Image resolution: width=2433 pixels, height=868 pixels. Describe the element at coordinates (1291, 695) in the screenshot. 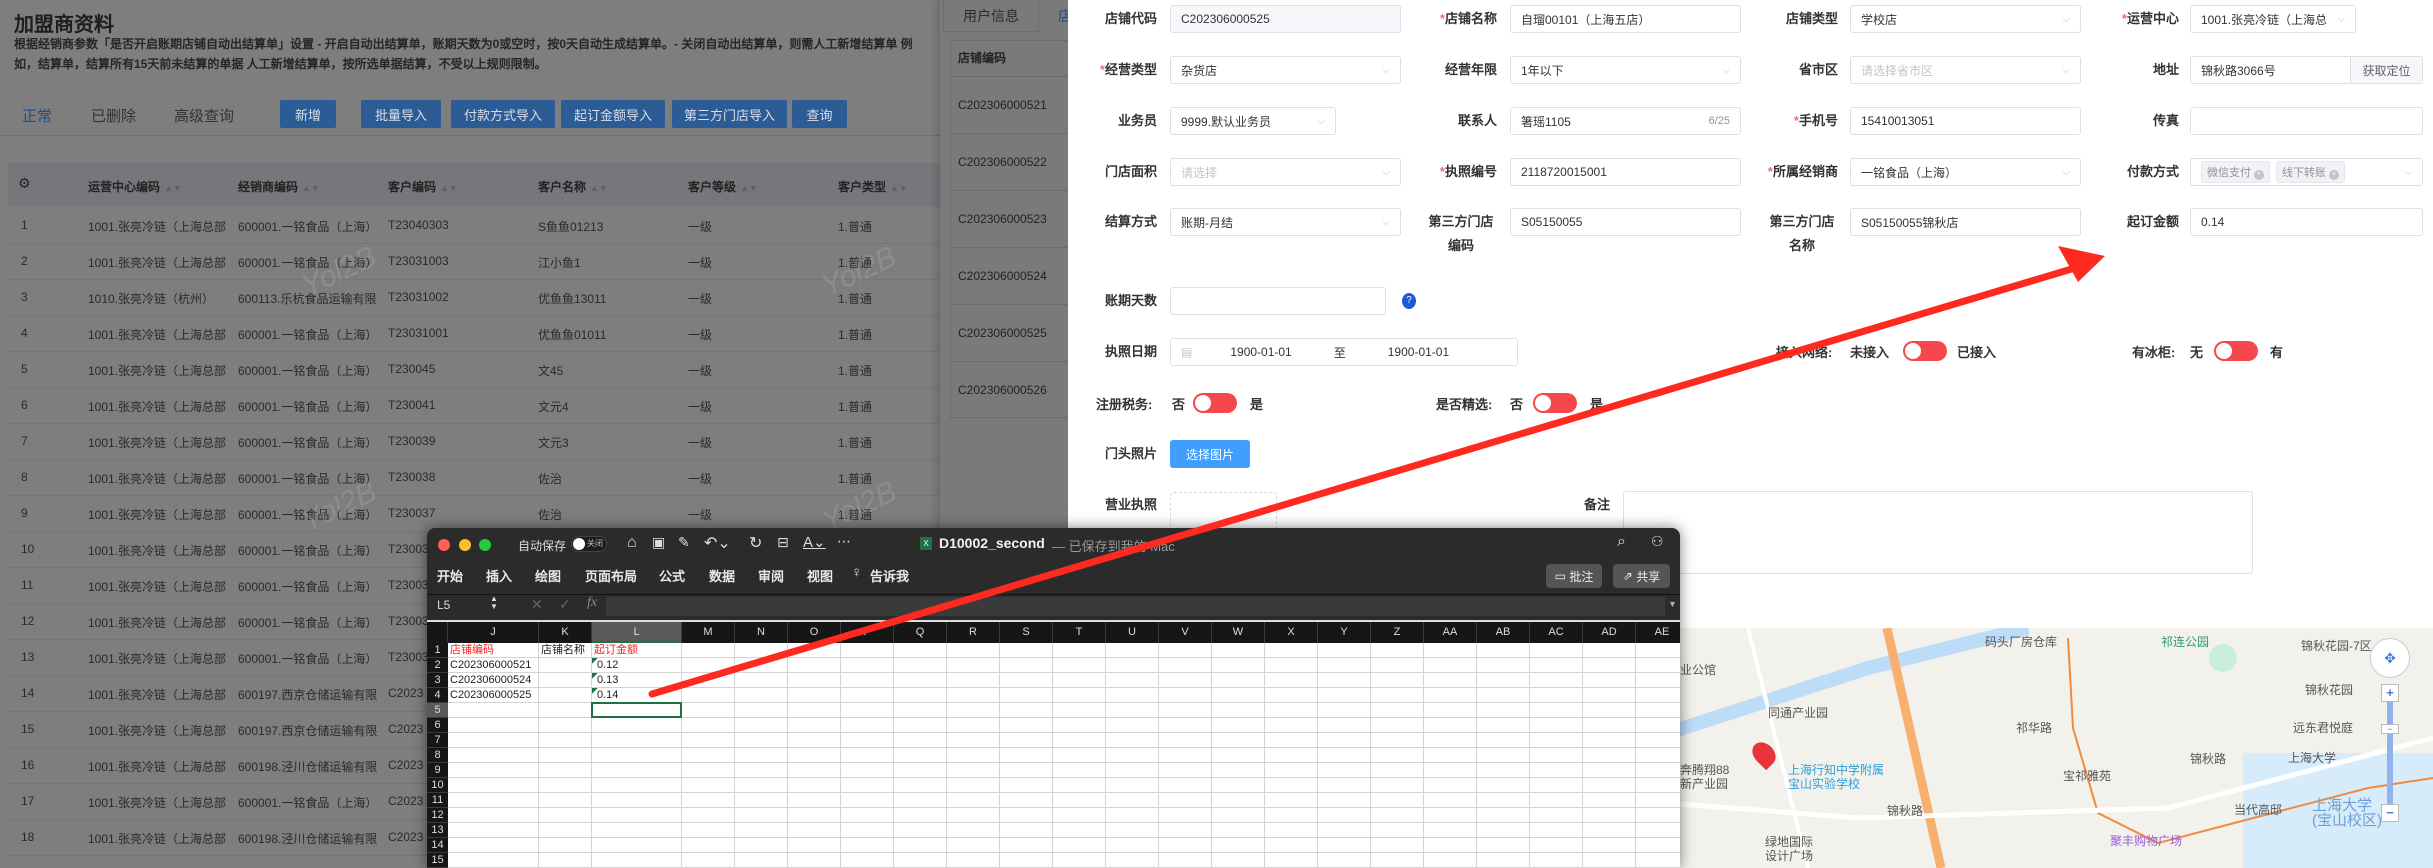

I see `cell-X4` at that location.